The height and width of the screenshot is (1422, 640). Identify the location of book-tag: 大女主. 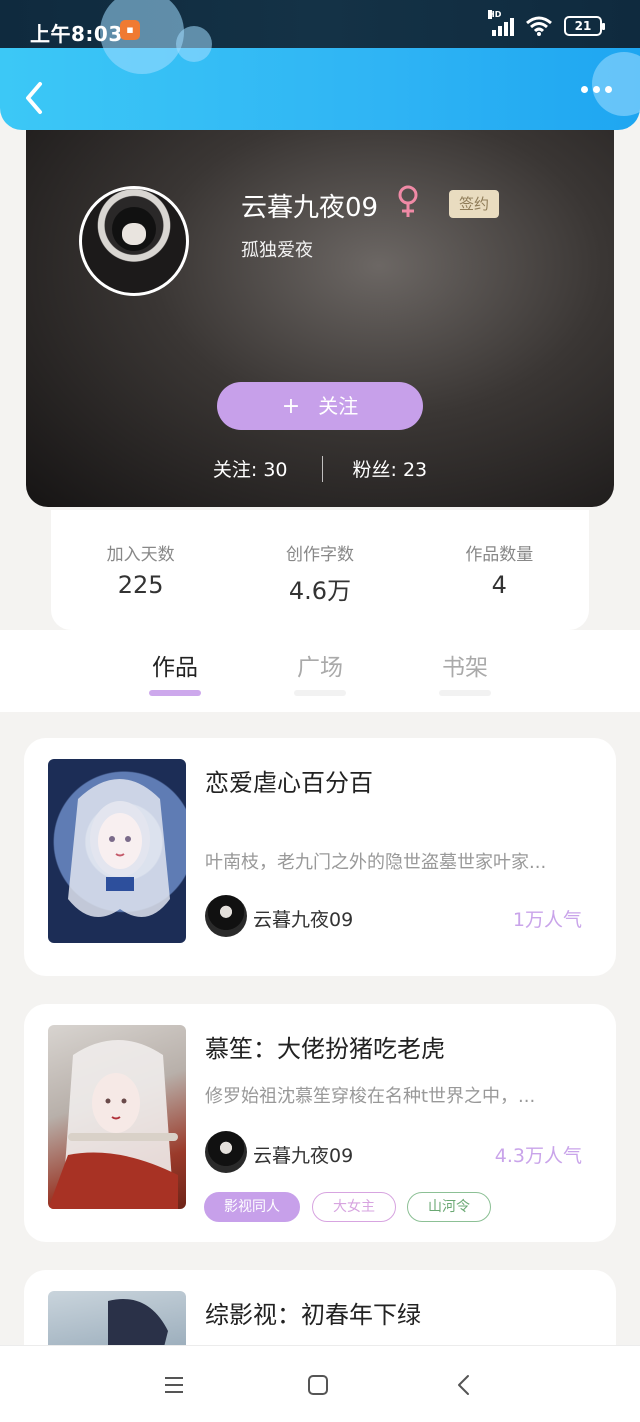
(354, 1207).